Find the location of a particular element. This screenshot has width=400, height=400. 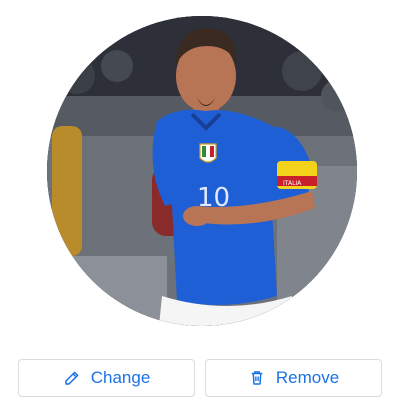

armband-text: ITALIA is located at coordinates (292, 183).